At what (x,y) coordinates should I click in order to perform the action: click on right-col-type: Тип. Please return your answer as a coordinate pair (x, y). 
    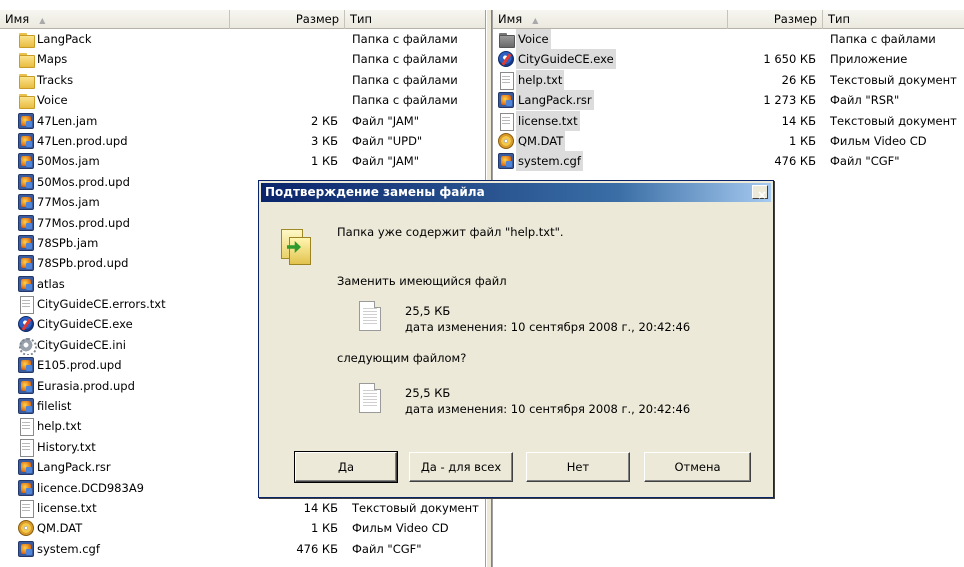
    Looking at the image, I should click on (893, 19).